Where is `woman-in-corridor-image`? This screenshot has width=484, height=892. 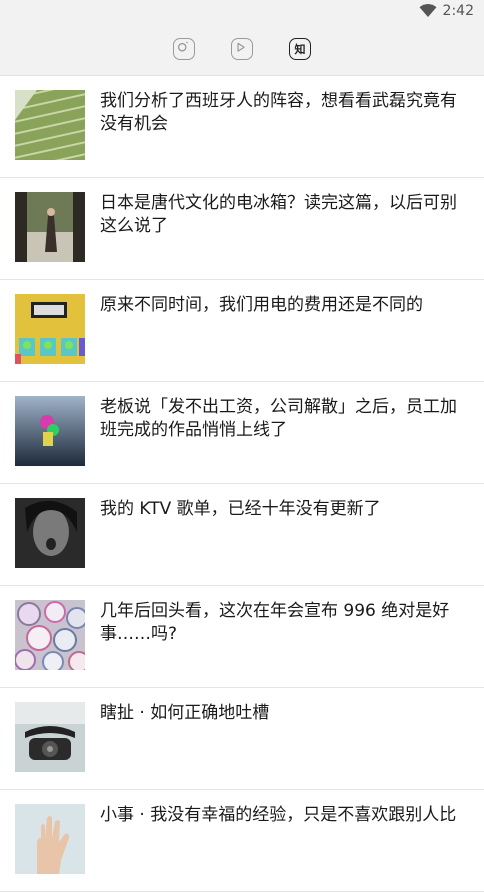 woman-in-corridor-image is located at coordinates (50, 227).